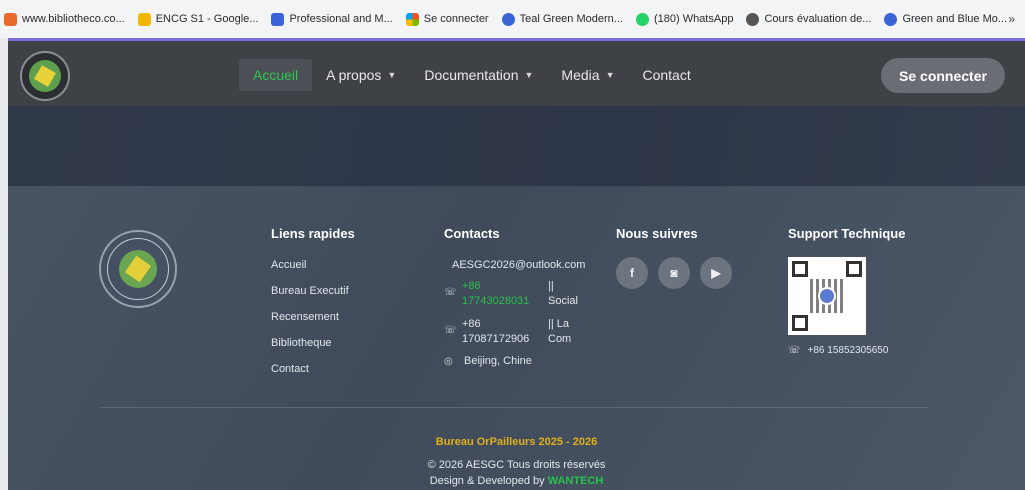 Image resolution: width=1025 pixels, height=490 pixels. I want to click on youtube-icon: ▶, so click(716, 273).